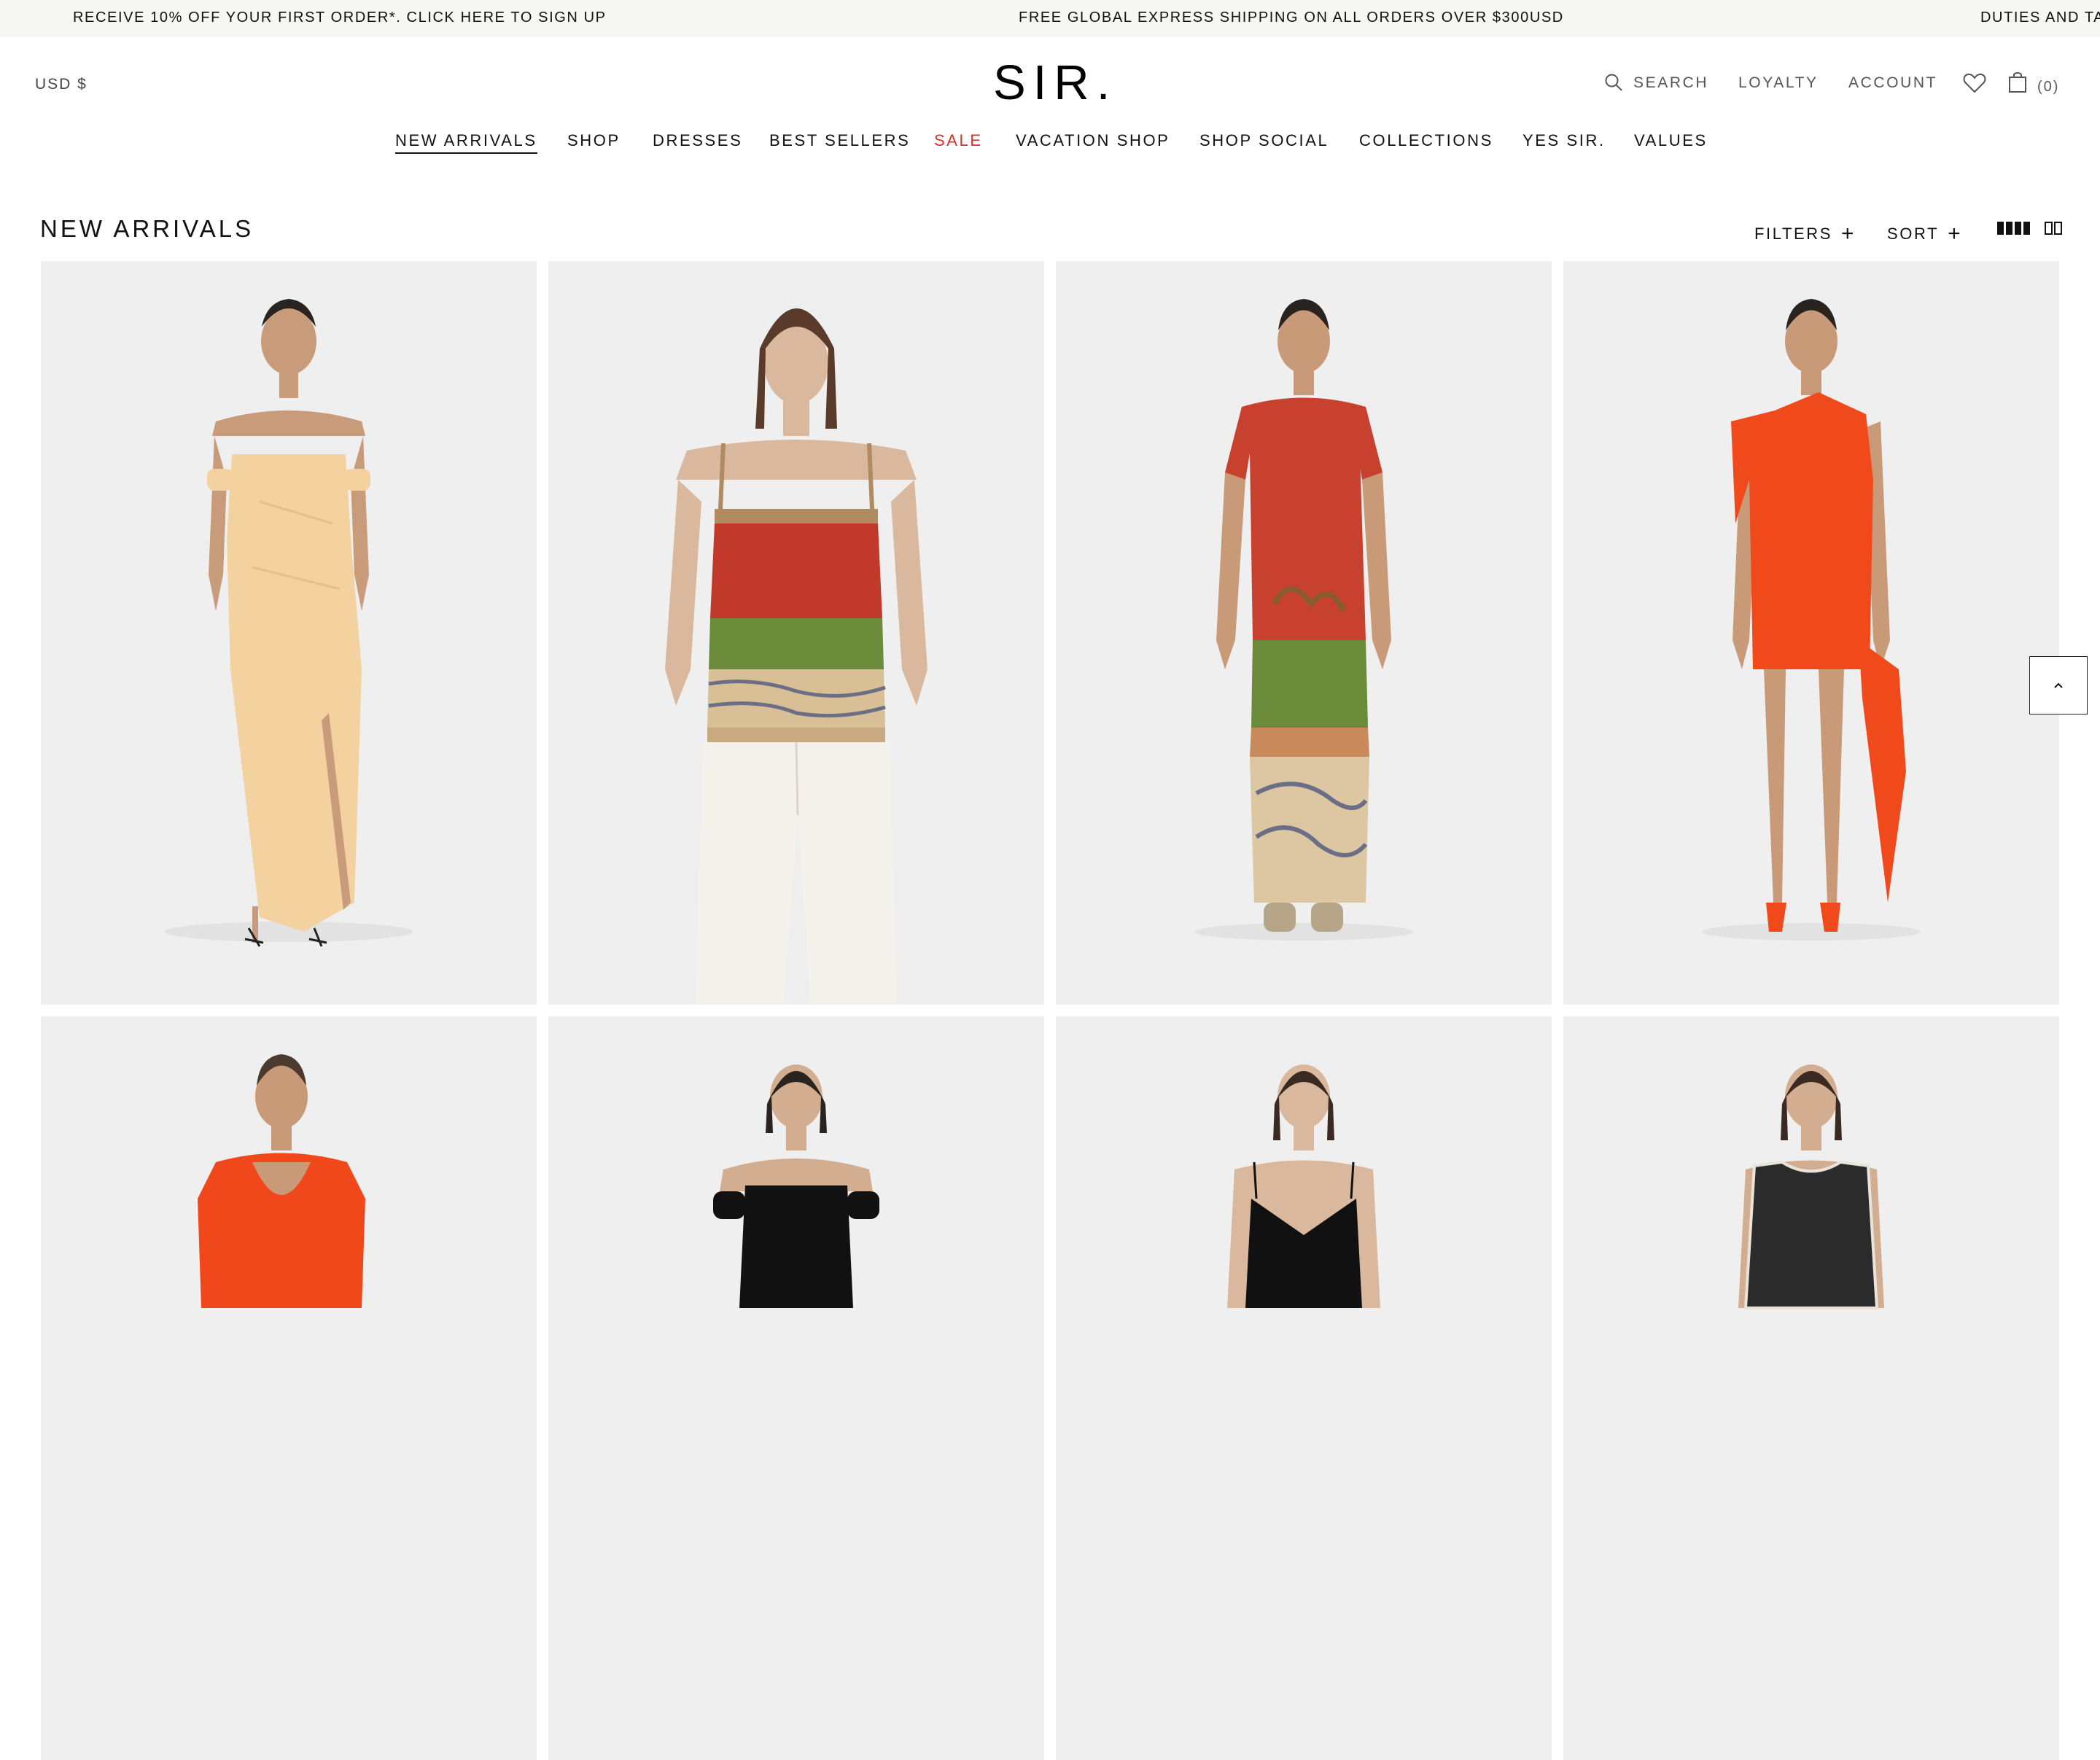  I want to click on chevron-up-icon, so click(2058, 685).